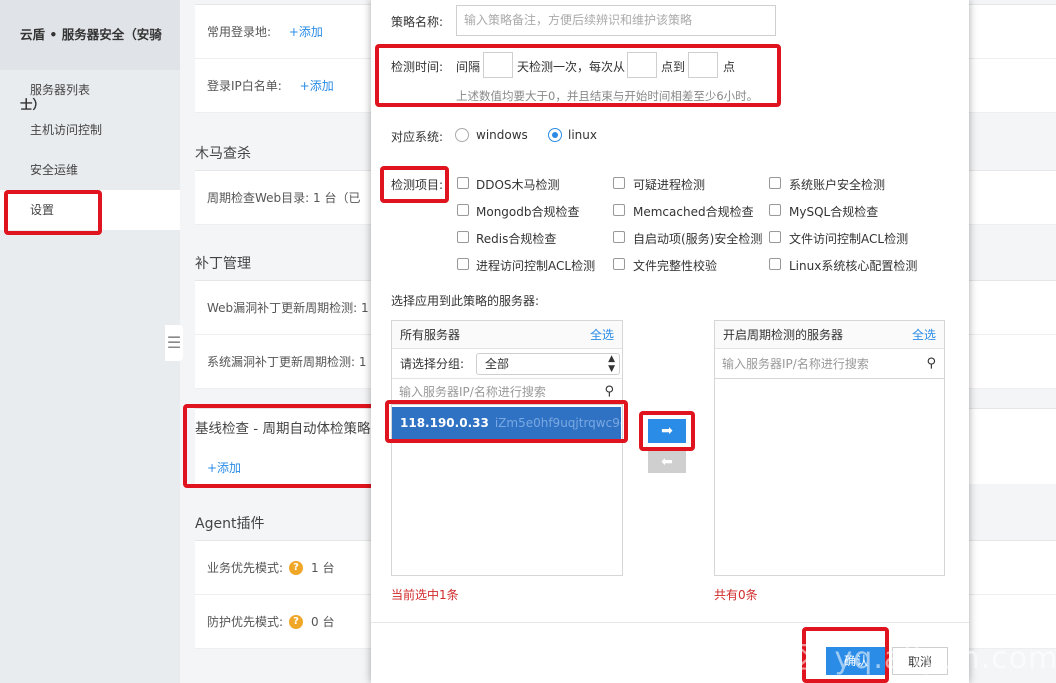 The height and width of the screenshot is (683, 1056). What do you see at coordinates (924, 335) in the screenshot?
I see `select-all-right-link: 全选` at bounding box center [924, 335].